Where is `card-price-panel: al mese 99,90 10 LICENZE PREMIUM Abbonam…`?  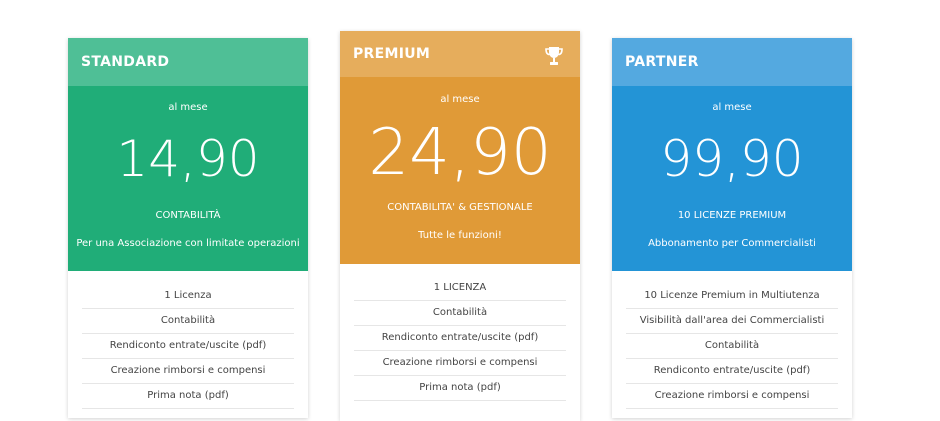
card-price-panel: al mese 99,90 10 LICENZE PREMIUM Abbonam… is located at coordinates (732, 178).